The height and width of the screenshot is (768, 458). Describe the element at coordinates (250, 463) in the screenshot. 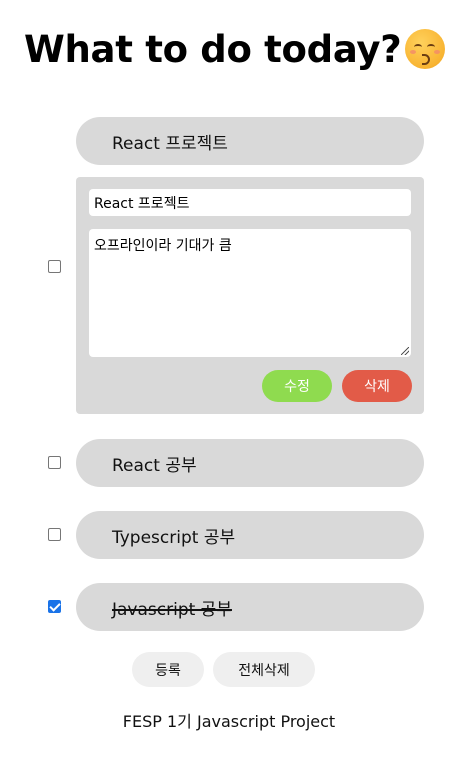

I see `todo-item: React 공부` at that location.